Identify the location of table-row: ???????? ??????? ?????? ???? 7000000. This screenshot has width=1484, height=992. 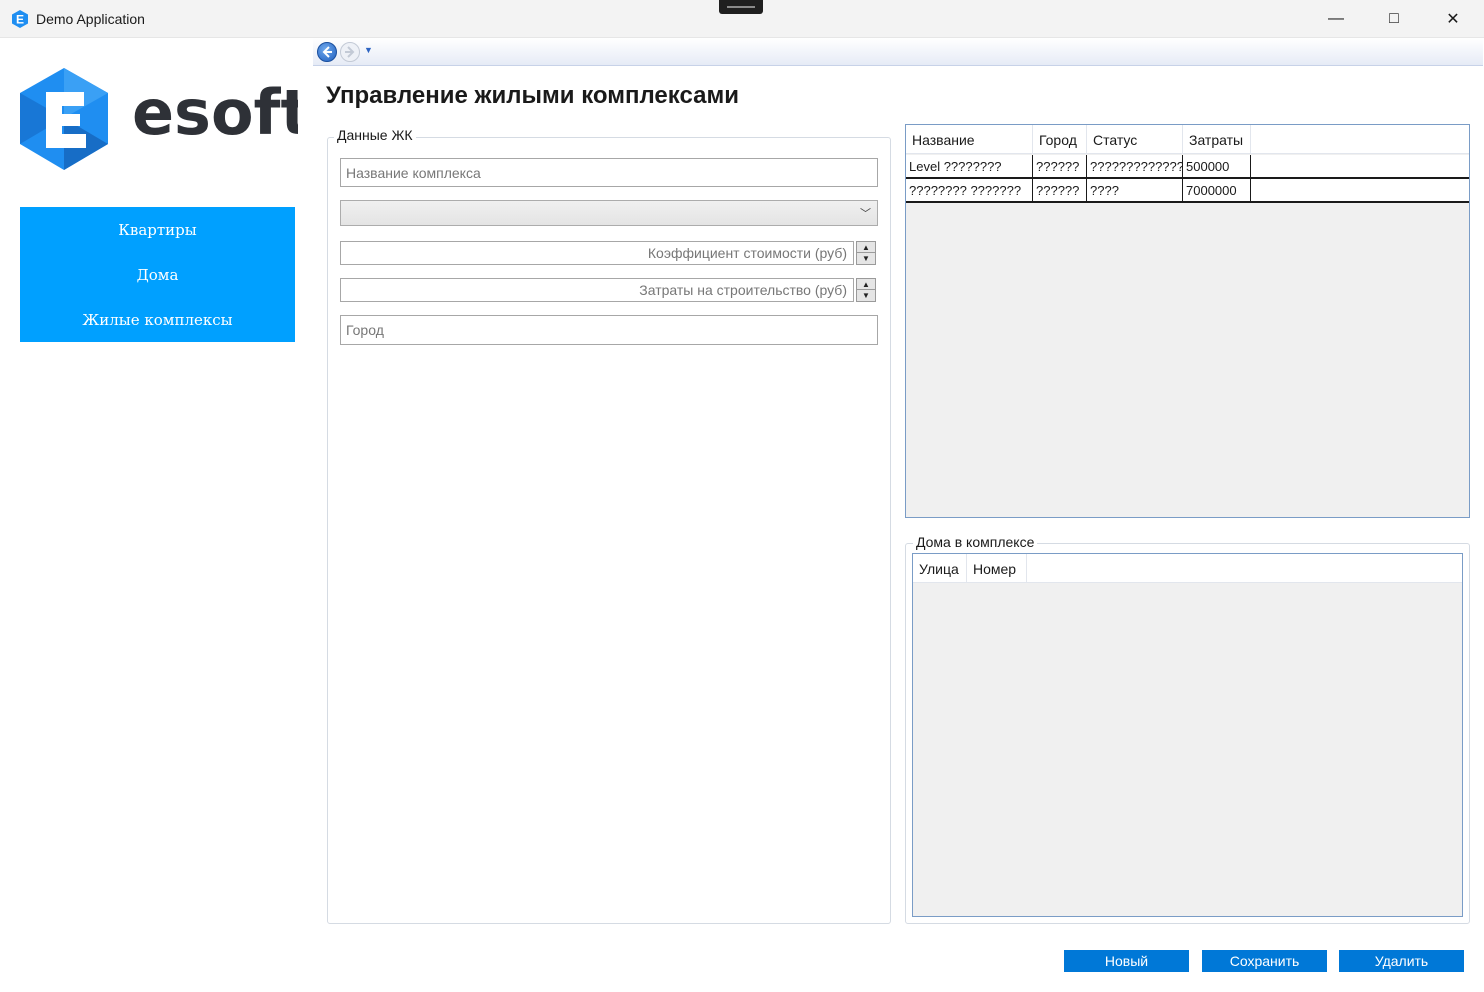
(1187, 191).